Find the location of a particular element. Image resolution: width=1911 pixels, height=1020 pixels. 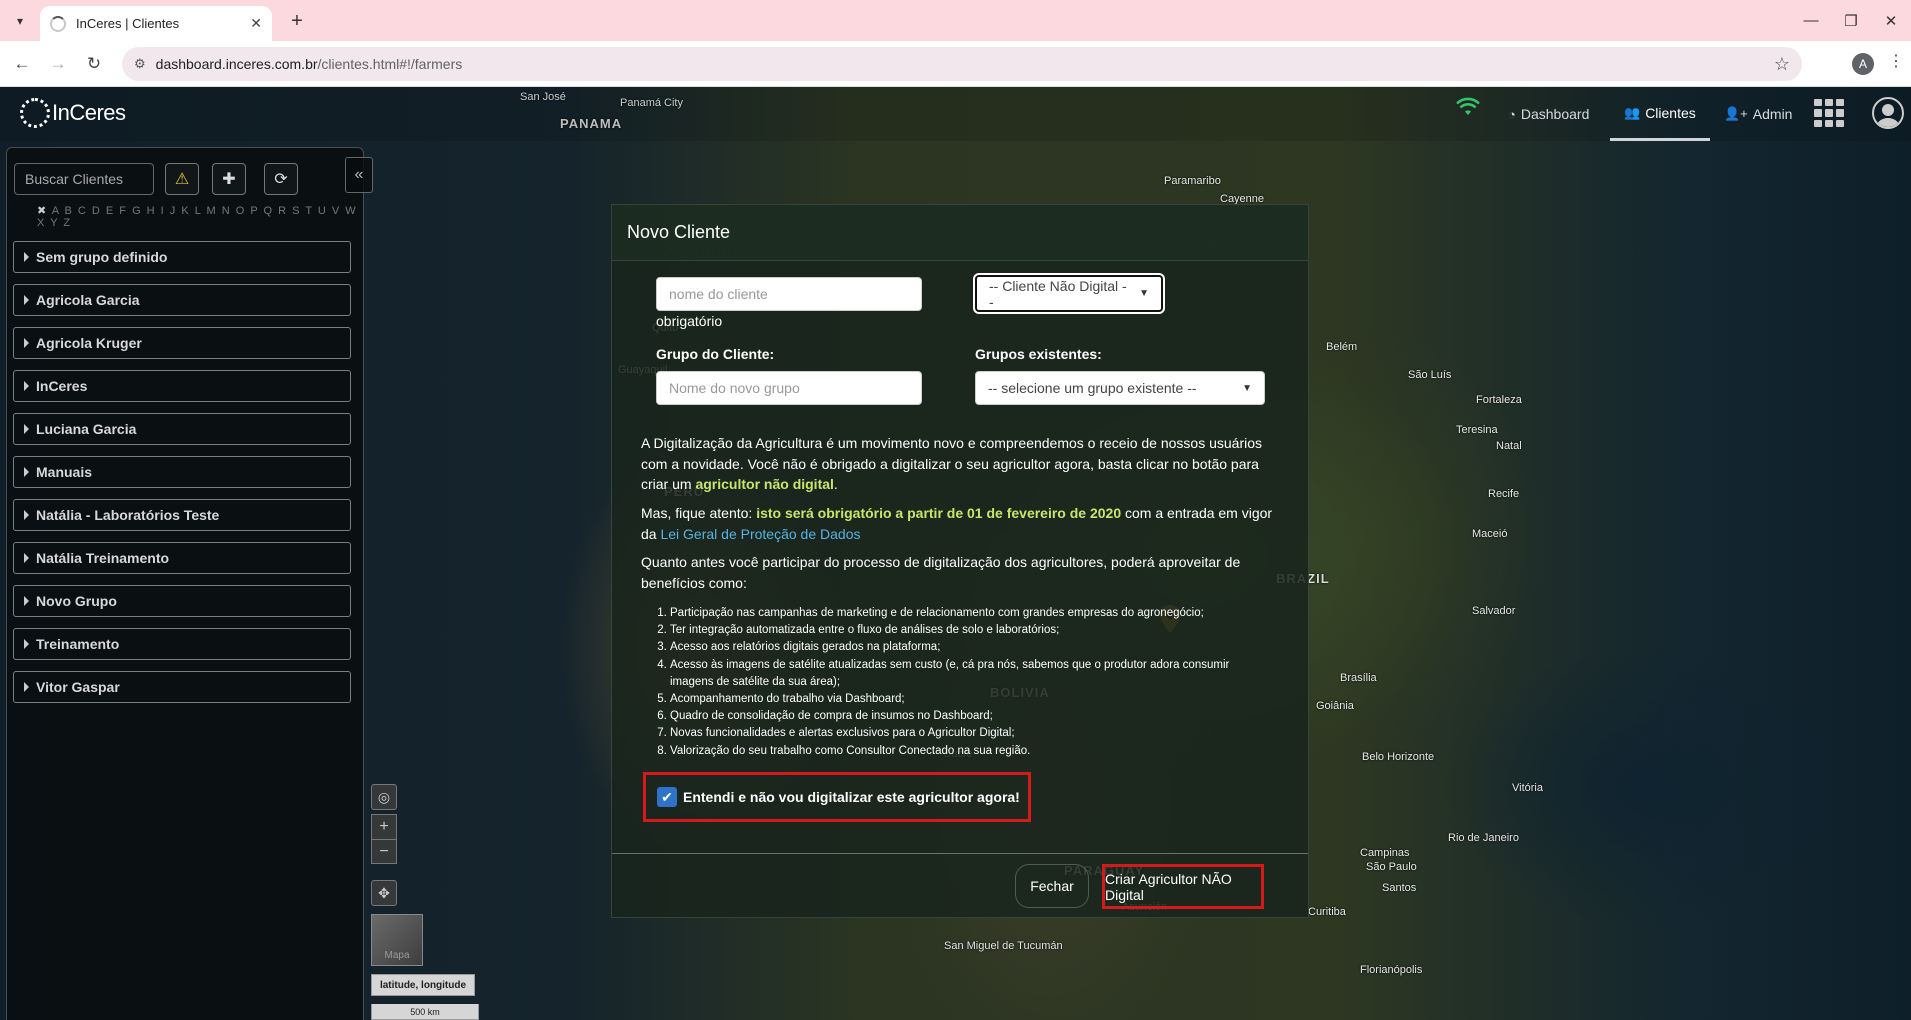

wifi-icon is located at coordinates (1468, 110).